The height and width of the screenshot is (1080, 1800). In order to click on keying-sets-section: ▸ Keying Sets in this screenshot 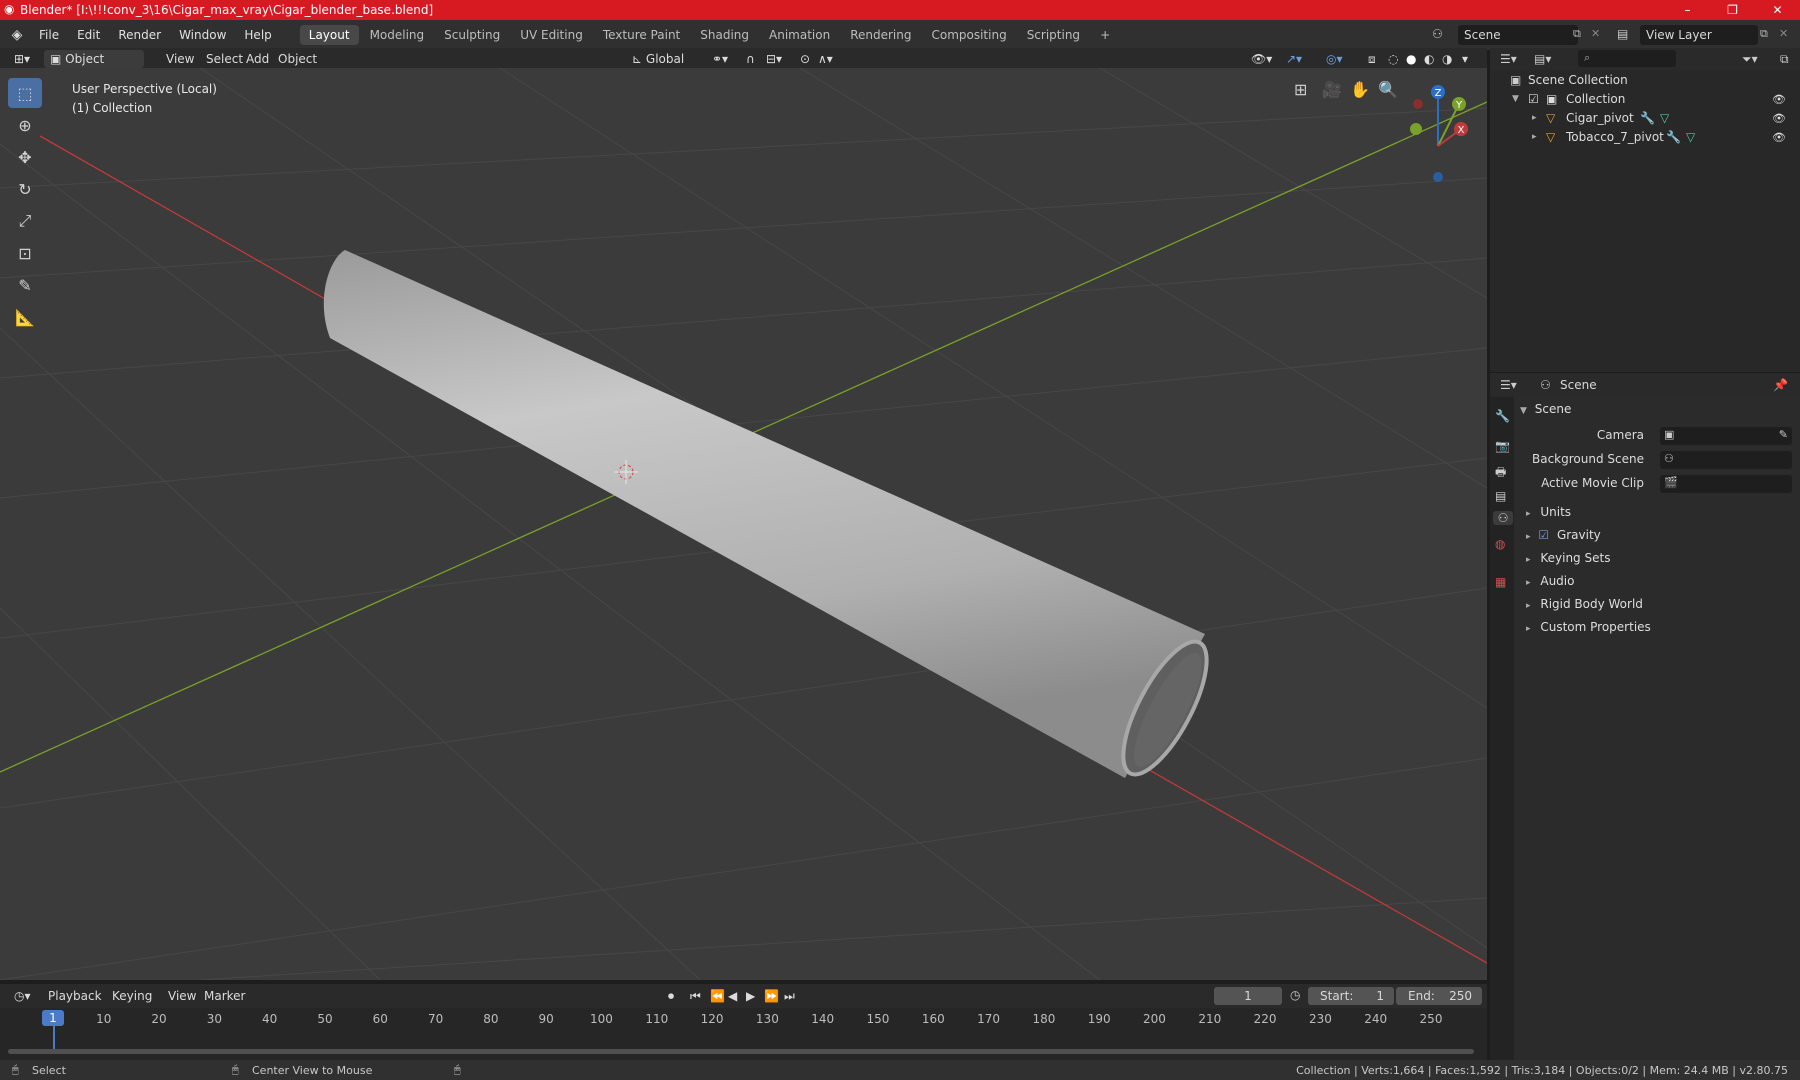, I will do `click(1568, 558)`.